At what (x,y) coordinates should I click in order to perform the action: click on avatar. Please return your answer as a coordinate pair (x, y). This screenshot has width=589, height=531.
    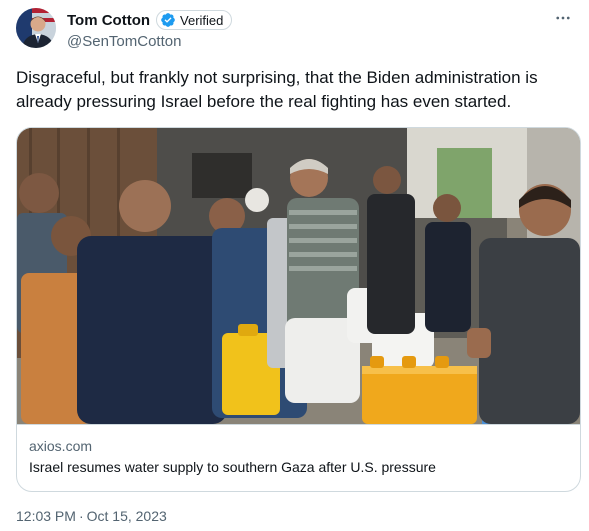
    Looking at the image, I should click on (36, 28).